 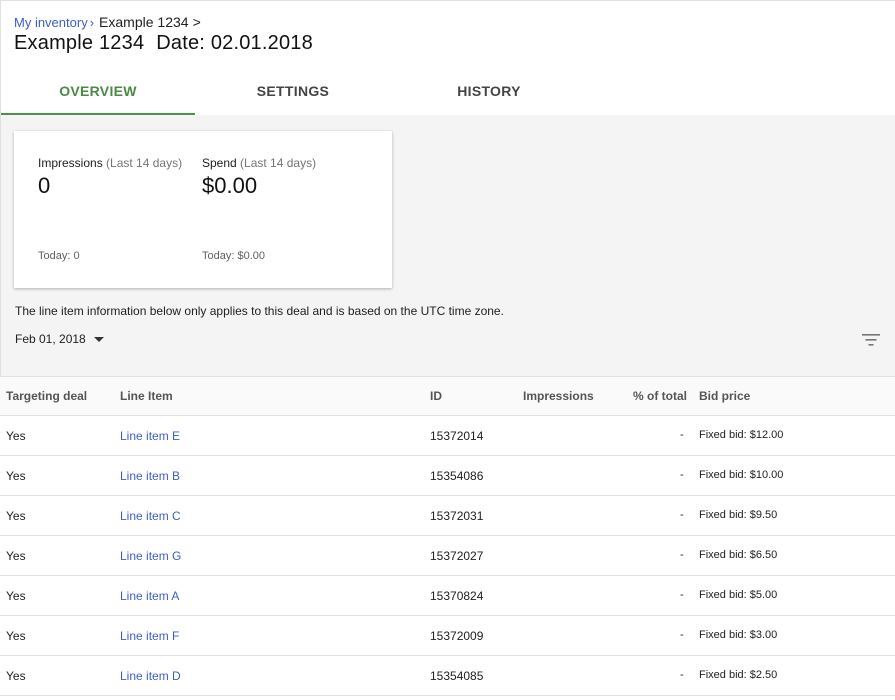 What do you see at coordinates (144, 163) in the screenshot?
I see `impressions-period: (Last 14 days)` at bounding box center [144, 163].